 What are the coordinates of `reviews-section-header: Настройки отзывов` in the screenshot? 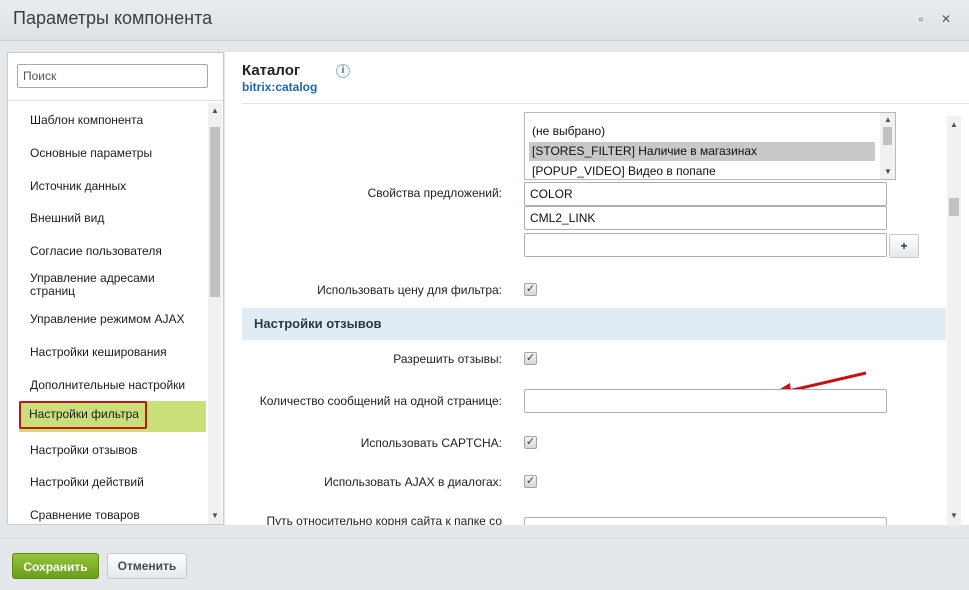 It's located at (594, 324).